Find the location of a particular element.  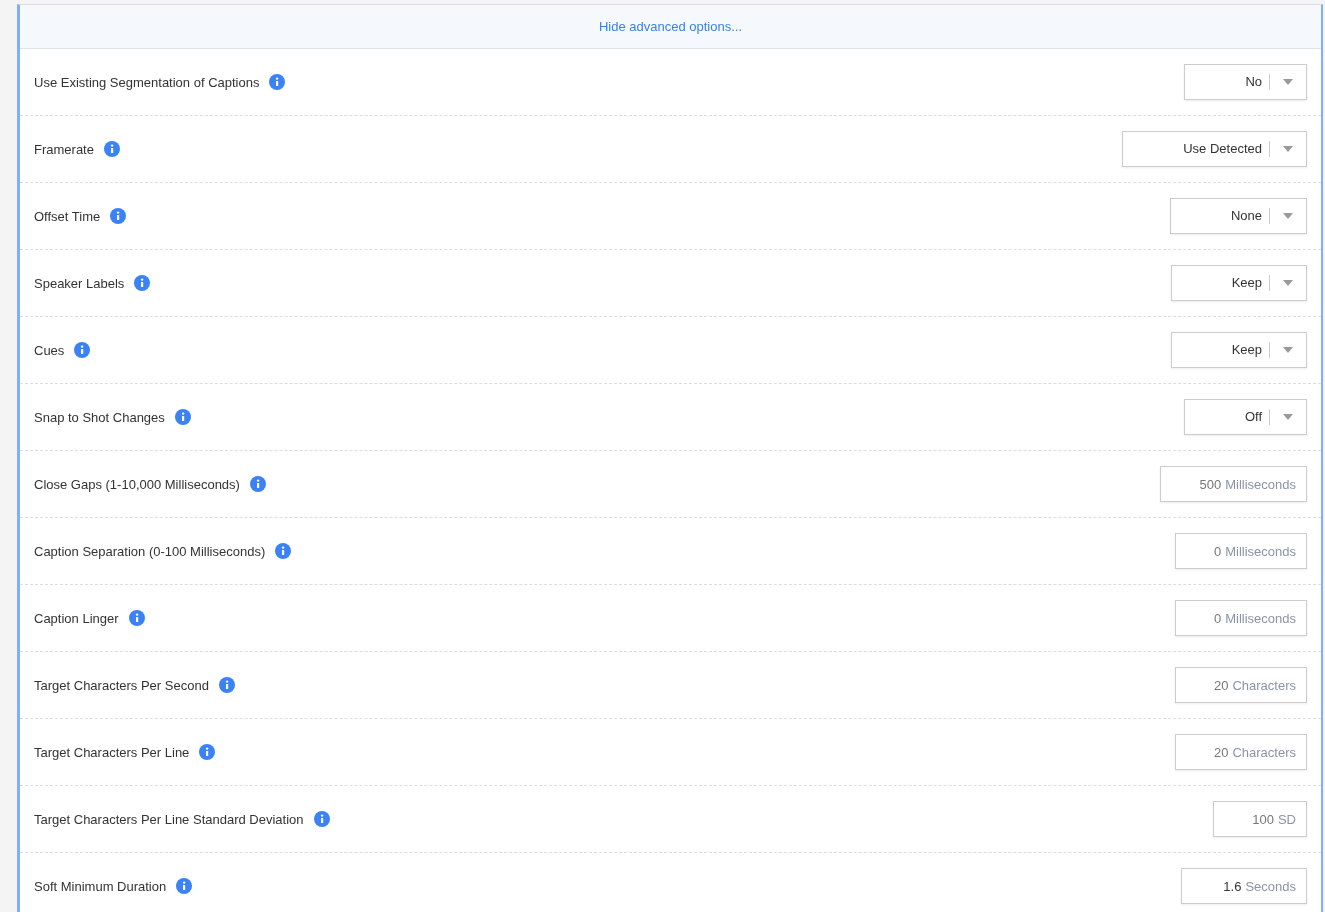

setting-label: Speaker Labels is located at coordinates (79, 283).